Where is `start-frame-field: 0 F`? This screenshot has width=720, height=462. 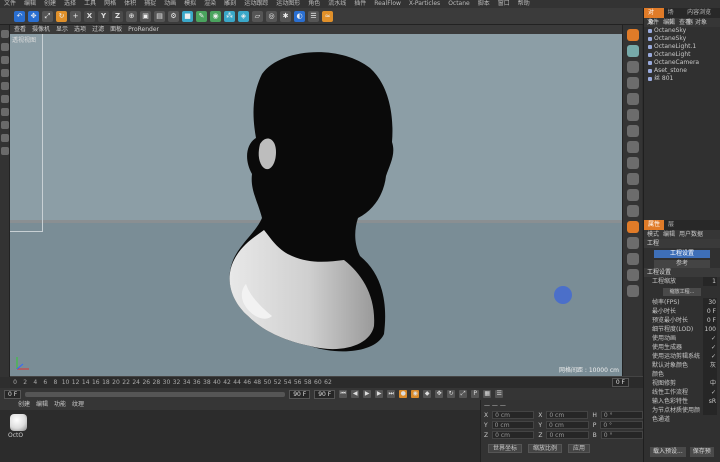
start-frame-field: 0 F is located at coordinates (13, 394).